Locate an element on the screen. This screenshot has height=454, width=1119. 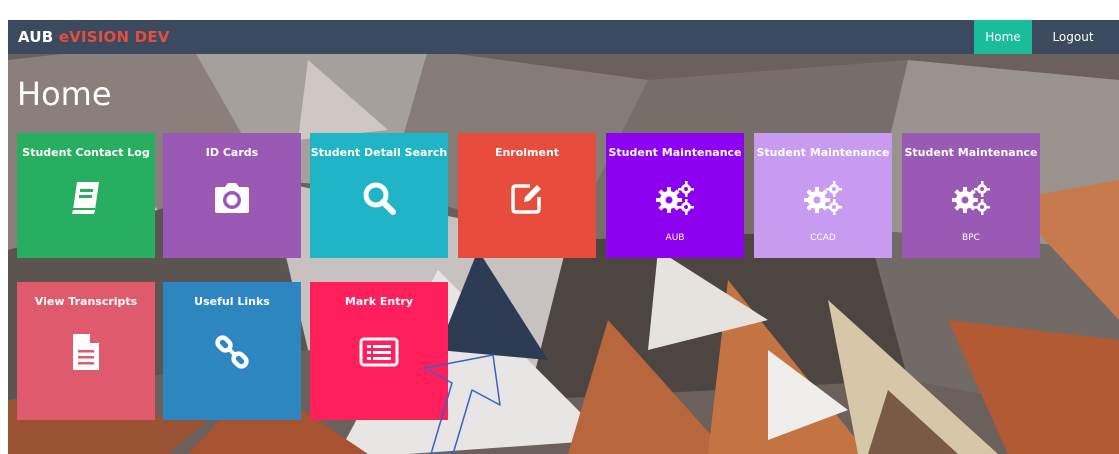
brand-primary: AUB is located at coordinates (36, 37).